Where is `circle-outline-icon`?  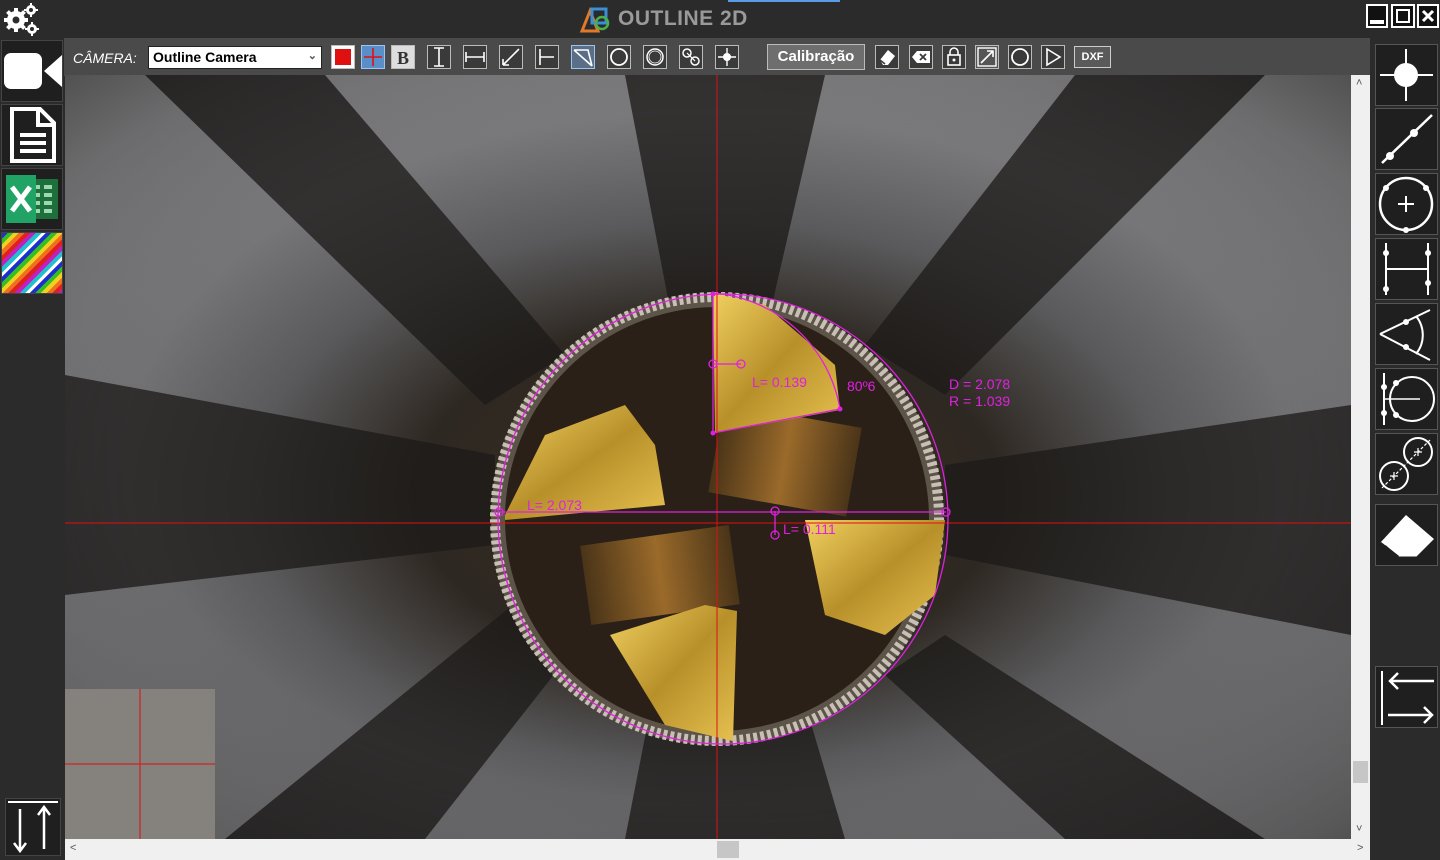
circle-outline-icon is located at coordinates (655, 57).